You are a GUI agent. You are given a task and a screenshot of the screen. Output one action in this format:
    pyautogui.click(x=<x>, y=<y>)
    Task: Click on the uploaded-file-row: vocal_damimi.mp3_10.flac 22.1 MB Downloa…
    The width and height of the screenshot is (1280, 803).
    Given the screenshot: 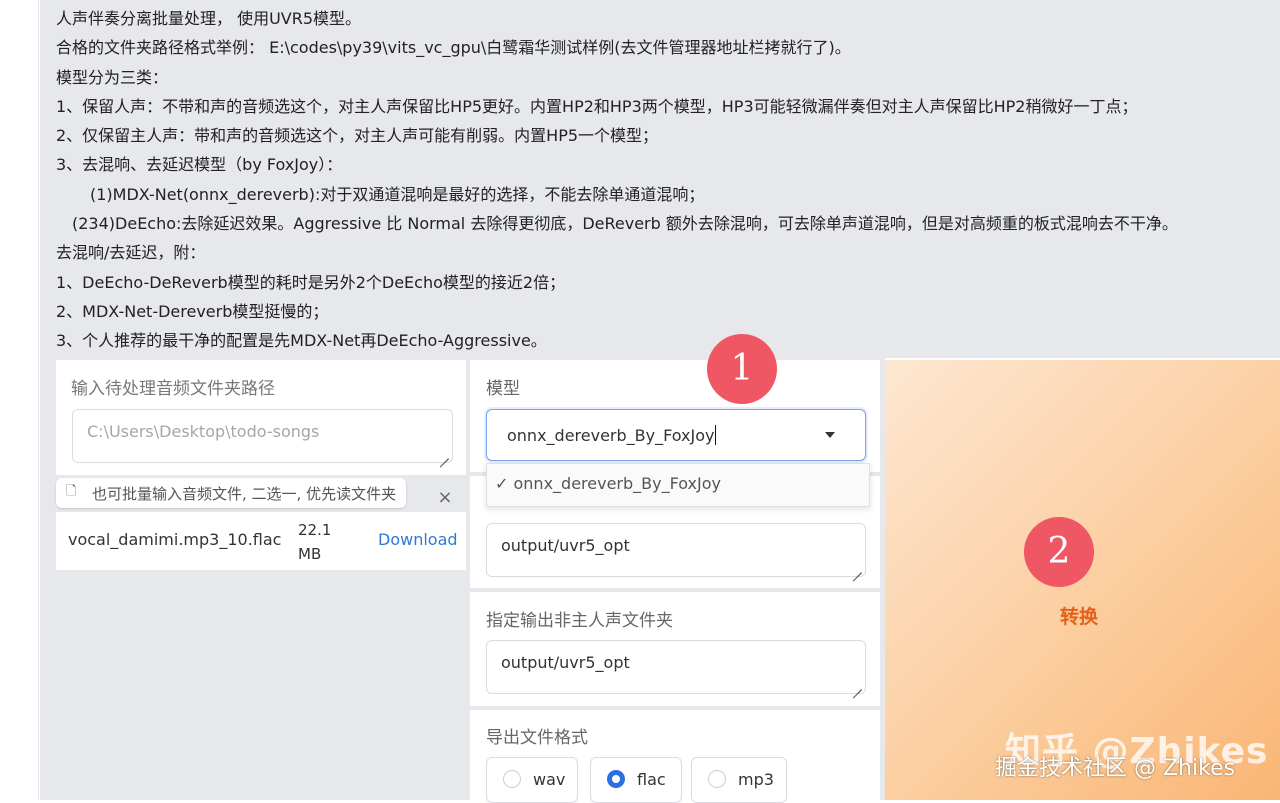 What is the action you would take?
    pyautogui.click(x=261, y=541)
    